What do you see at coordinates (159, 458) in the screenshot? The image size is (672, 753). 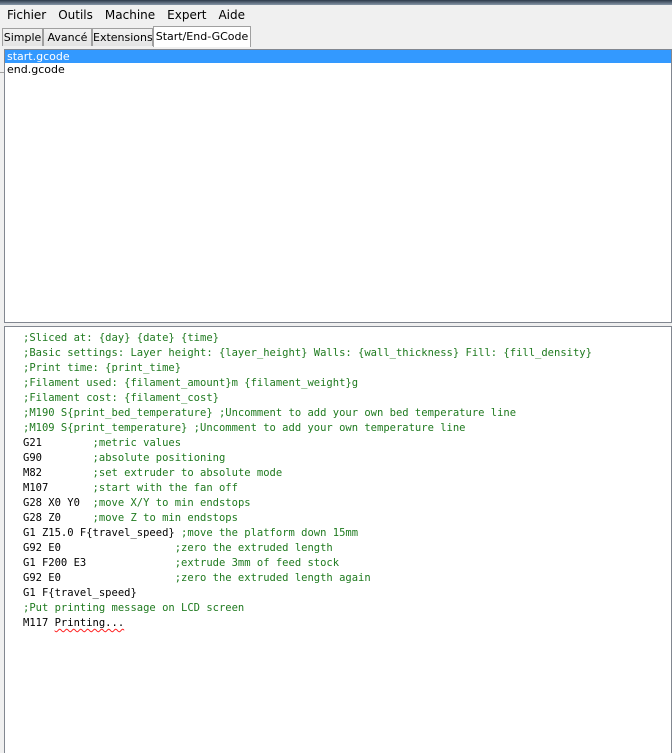 I see `code-comment: ;absolute positioning` at bounding box center [159, 458].